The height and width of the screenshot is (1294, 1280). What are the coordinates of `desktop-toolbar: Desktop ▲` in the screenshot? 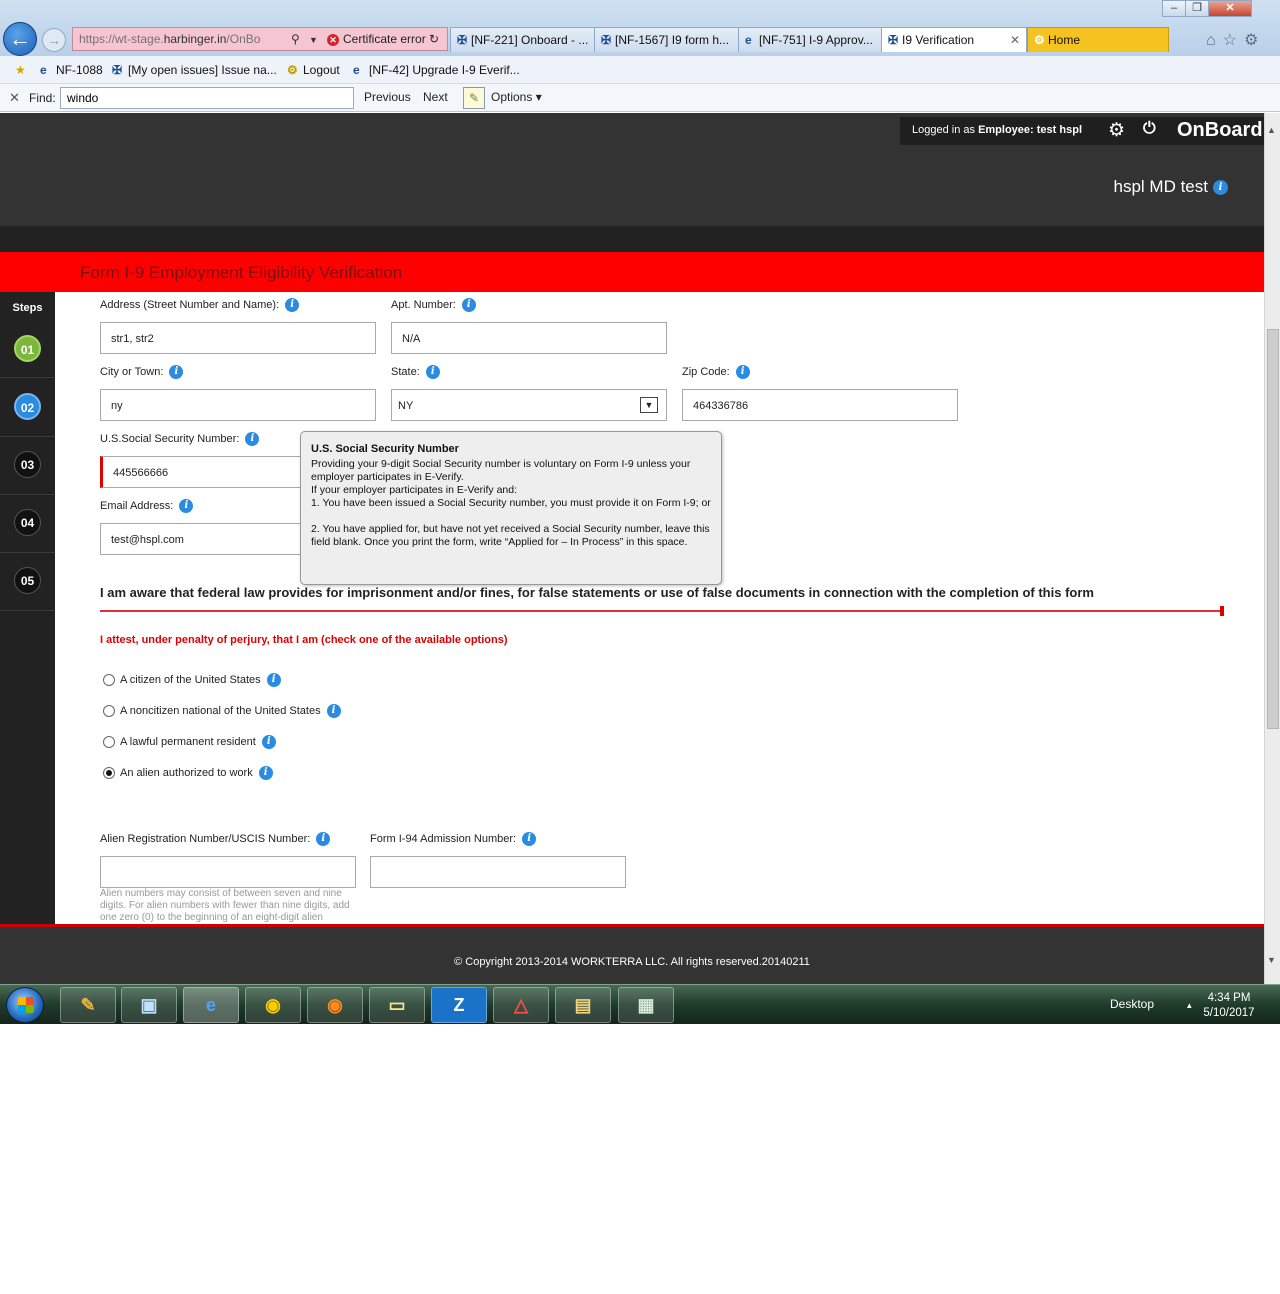 It's located at (1151, 1004).